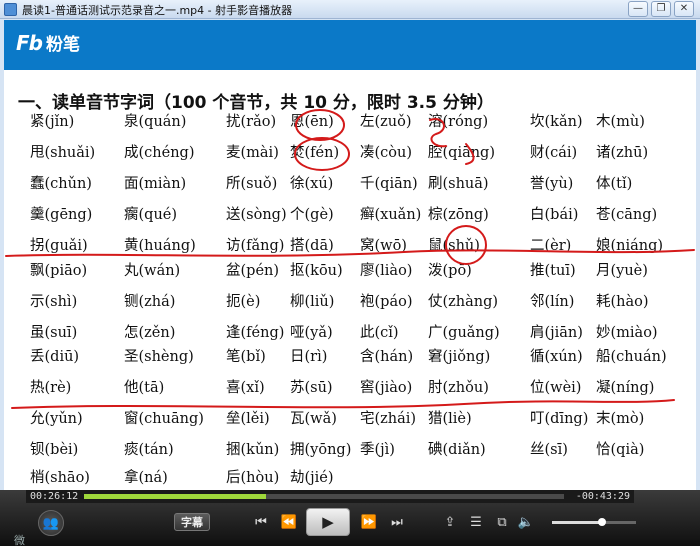  I want to click on syllable-cell: 白(bái), so click(554, 215).